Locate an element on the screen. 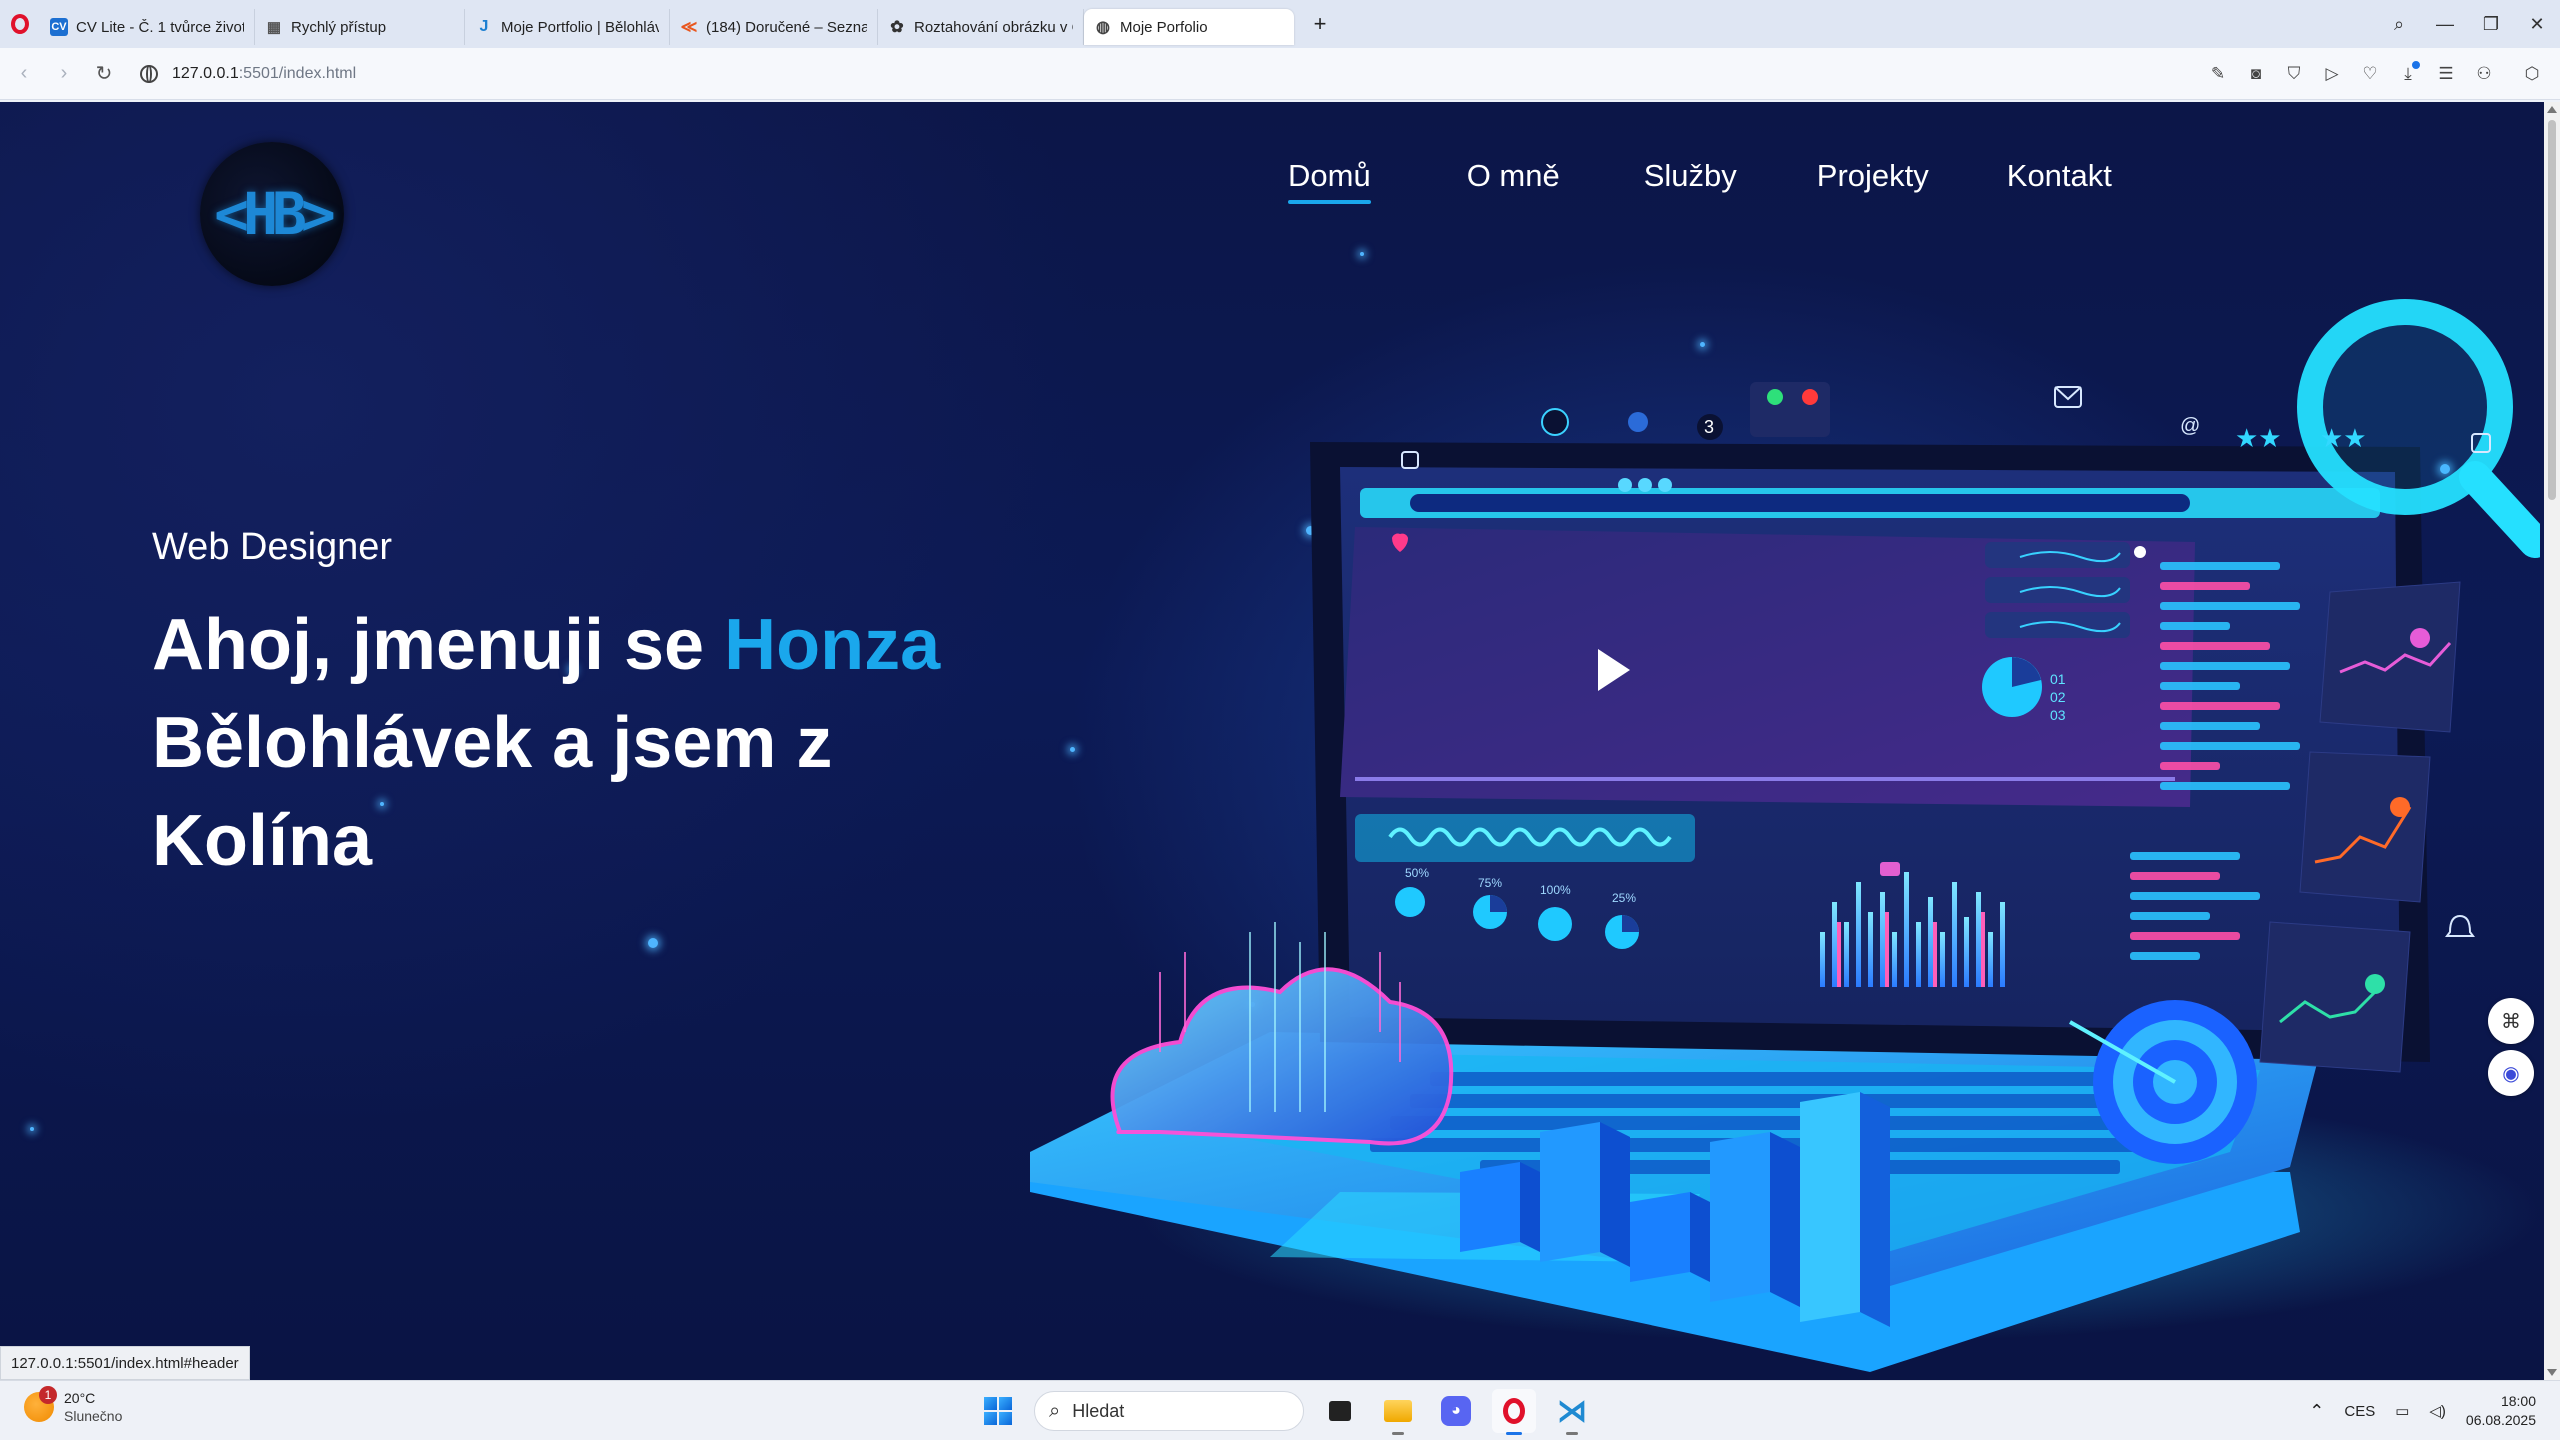  back-icon: ‹ is located at coordinates (24, 74).